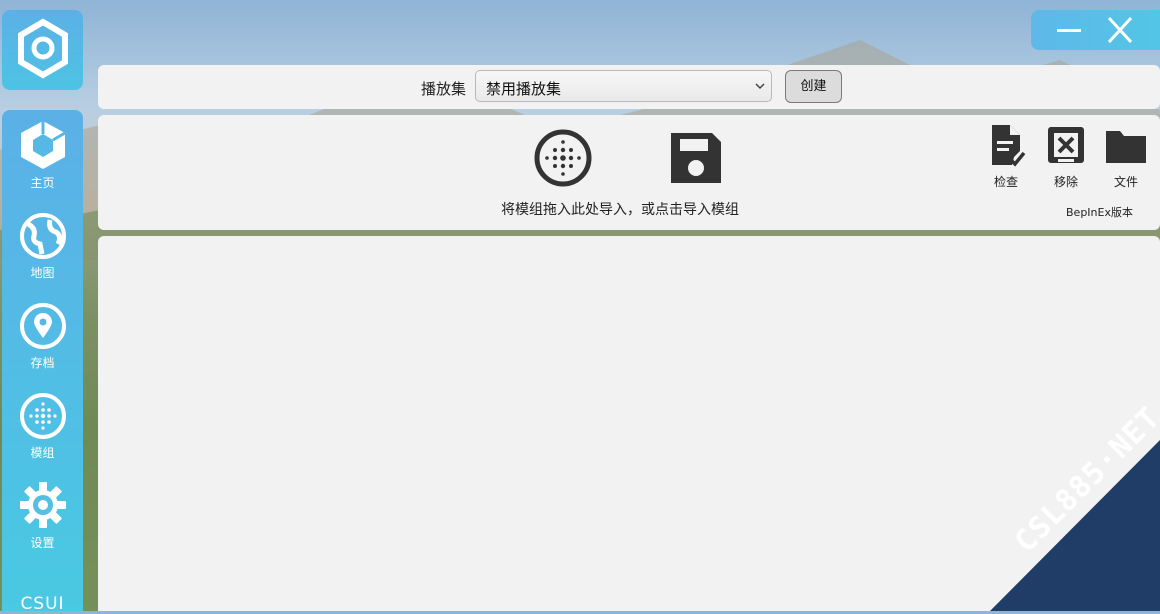  What do you see at coordinates (42, 505) in the screenshot?
I see `gear-icon` at bounding box center [42, 505].